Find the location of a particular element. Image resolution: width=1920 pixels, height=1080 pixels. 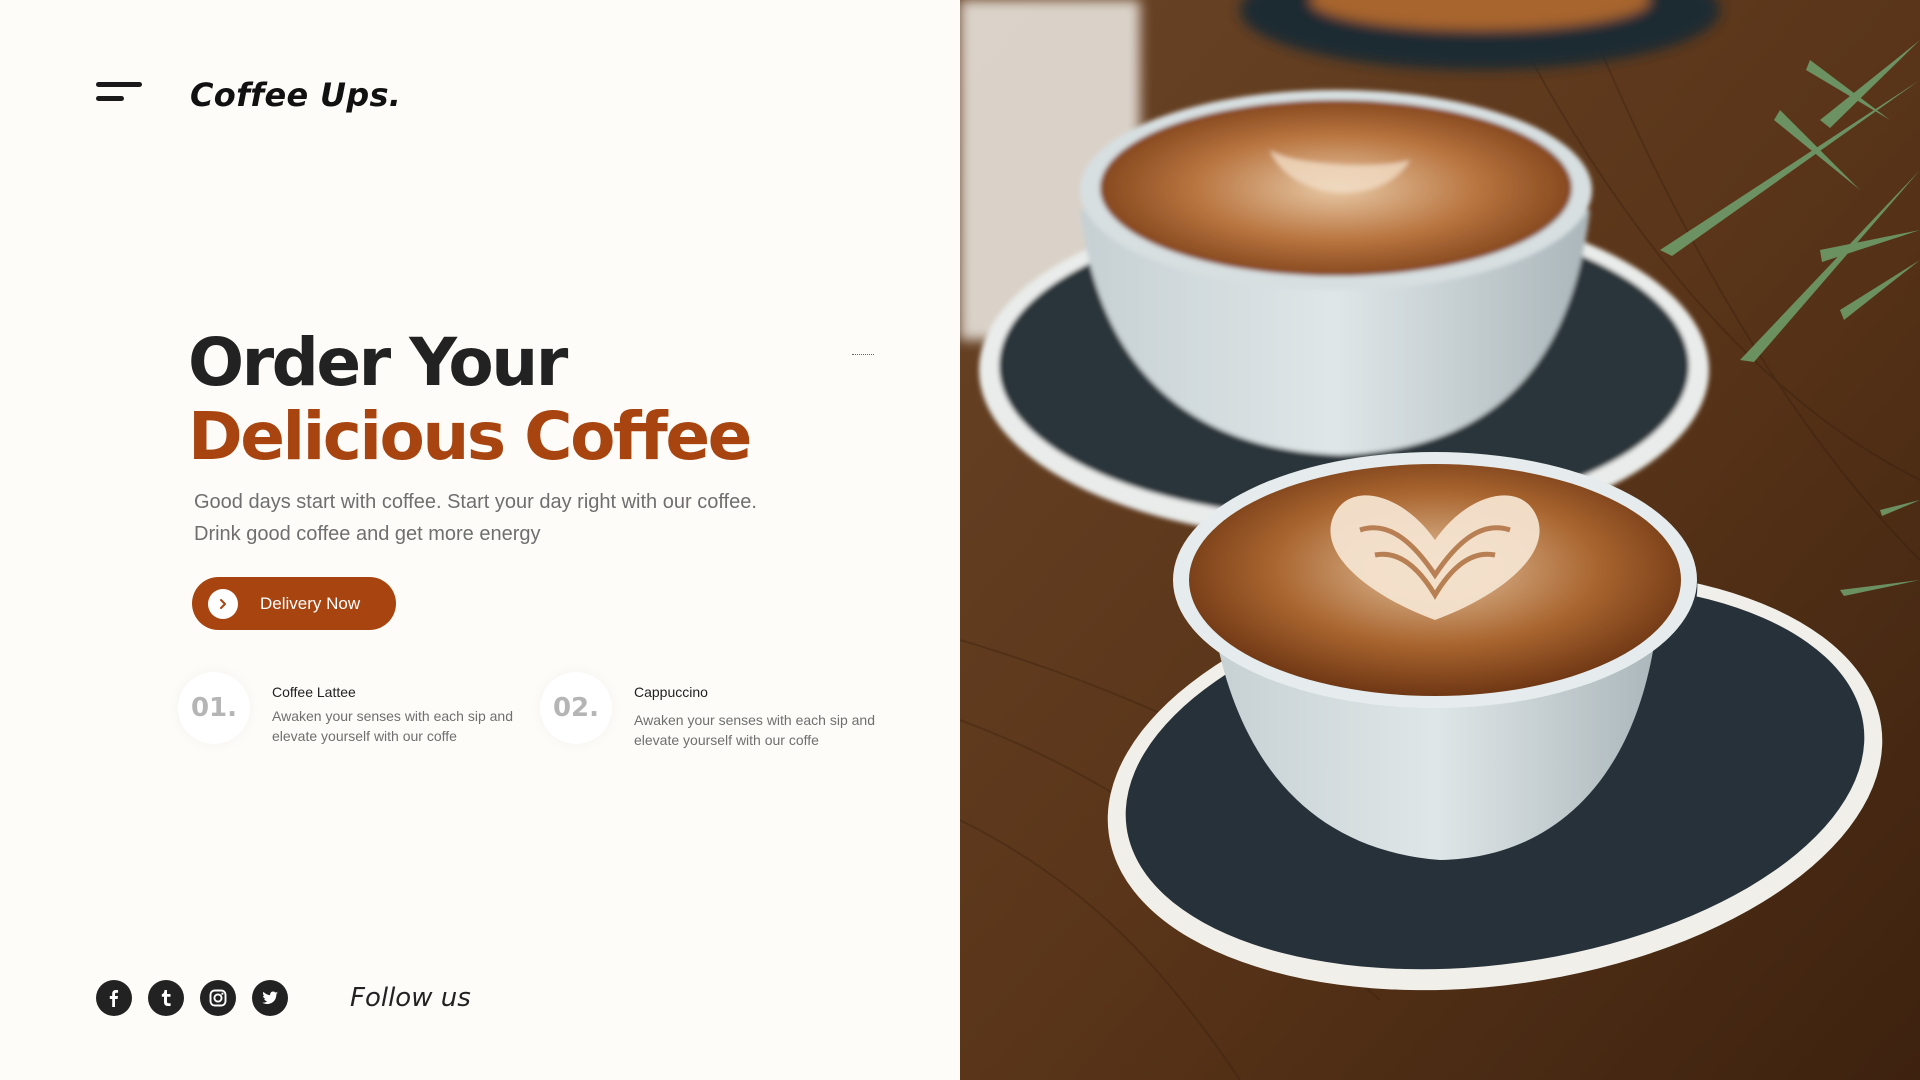

hero-headline: Order Your Delicious Coffee is located at coordinates (470, 399).